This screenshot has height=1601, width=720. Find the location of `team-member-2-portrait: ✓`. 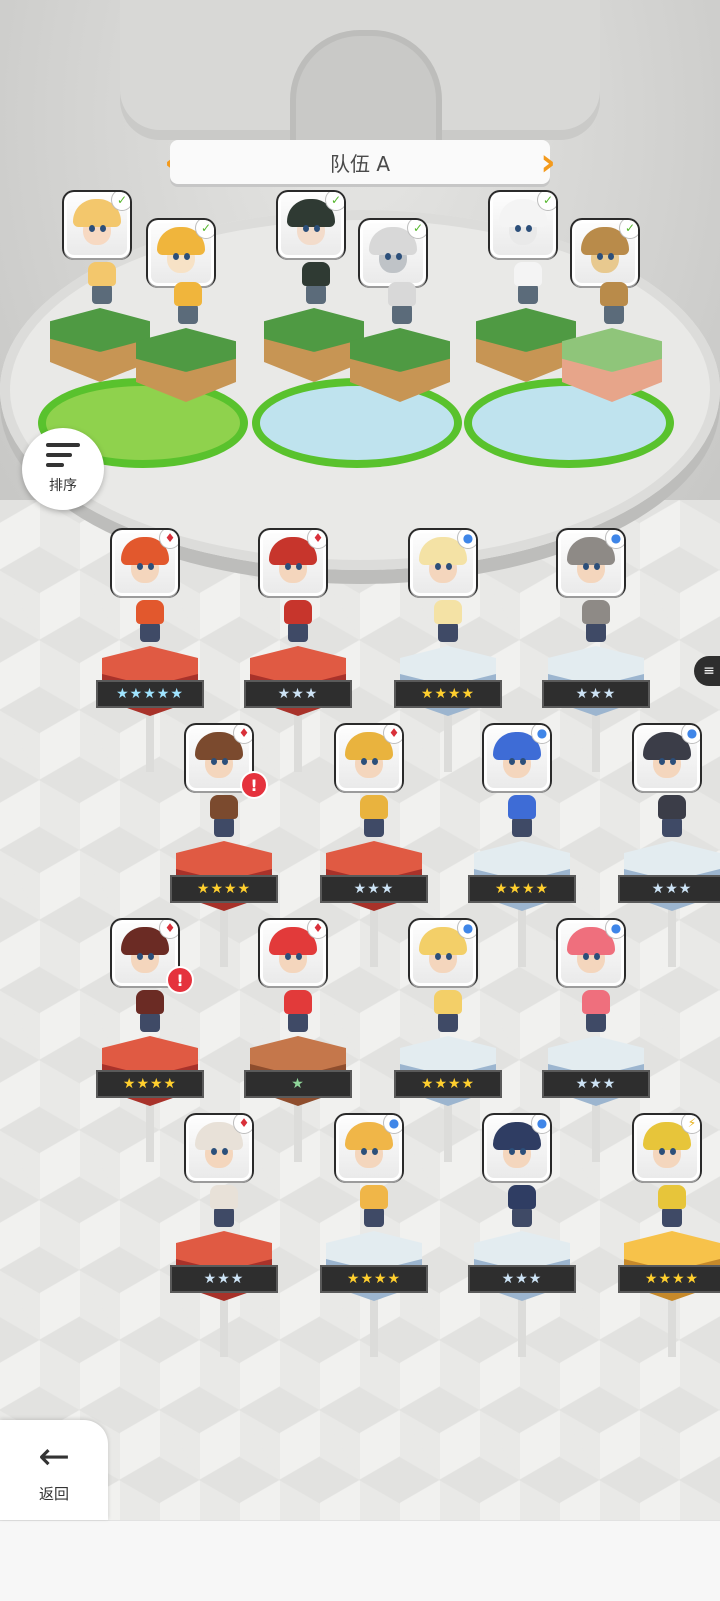

team-member-2-portrait: ✓ is located at coordinates (181, 253).